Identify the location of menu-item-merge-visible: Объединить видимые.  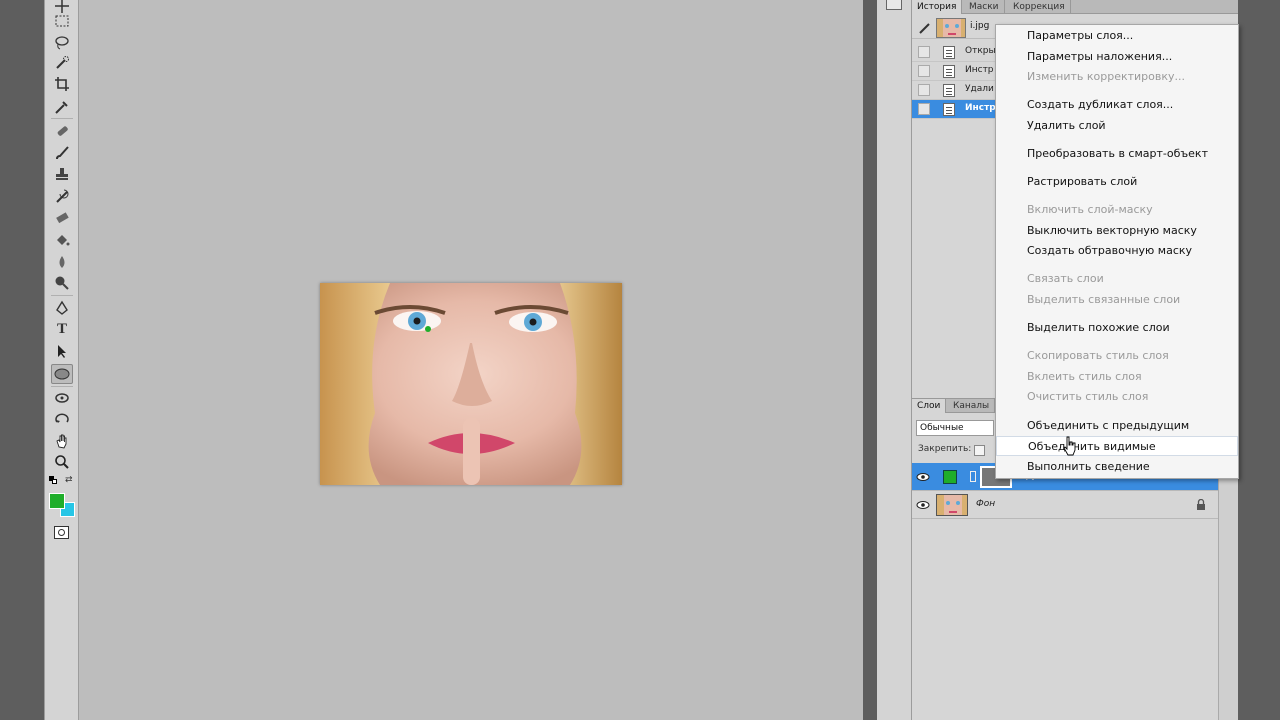
(1117, 446).